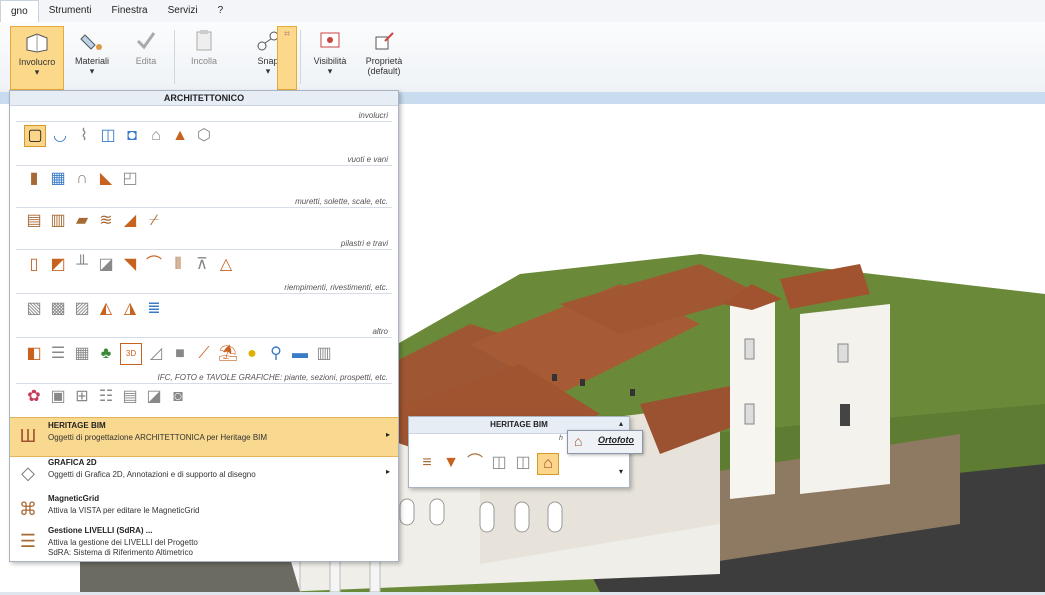  I want to click on curved-beam-icon: ⌒, so click(154, 265).